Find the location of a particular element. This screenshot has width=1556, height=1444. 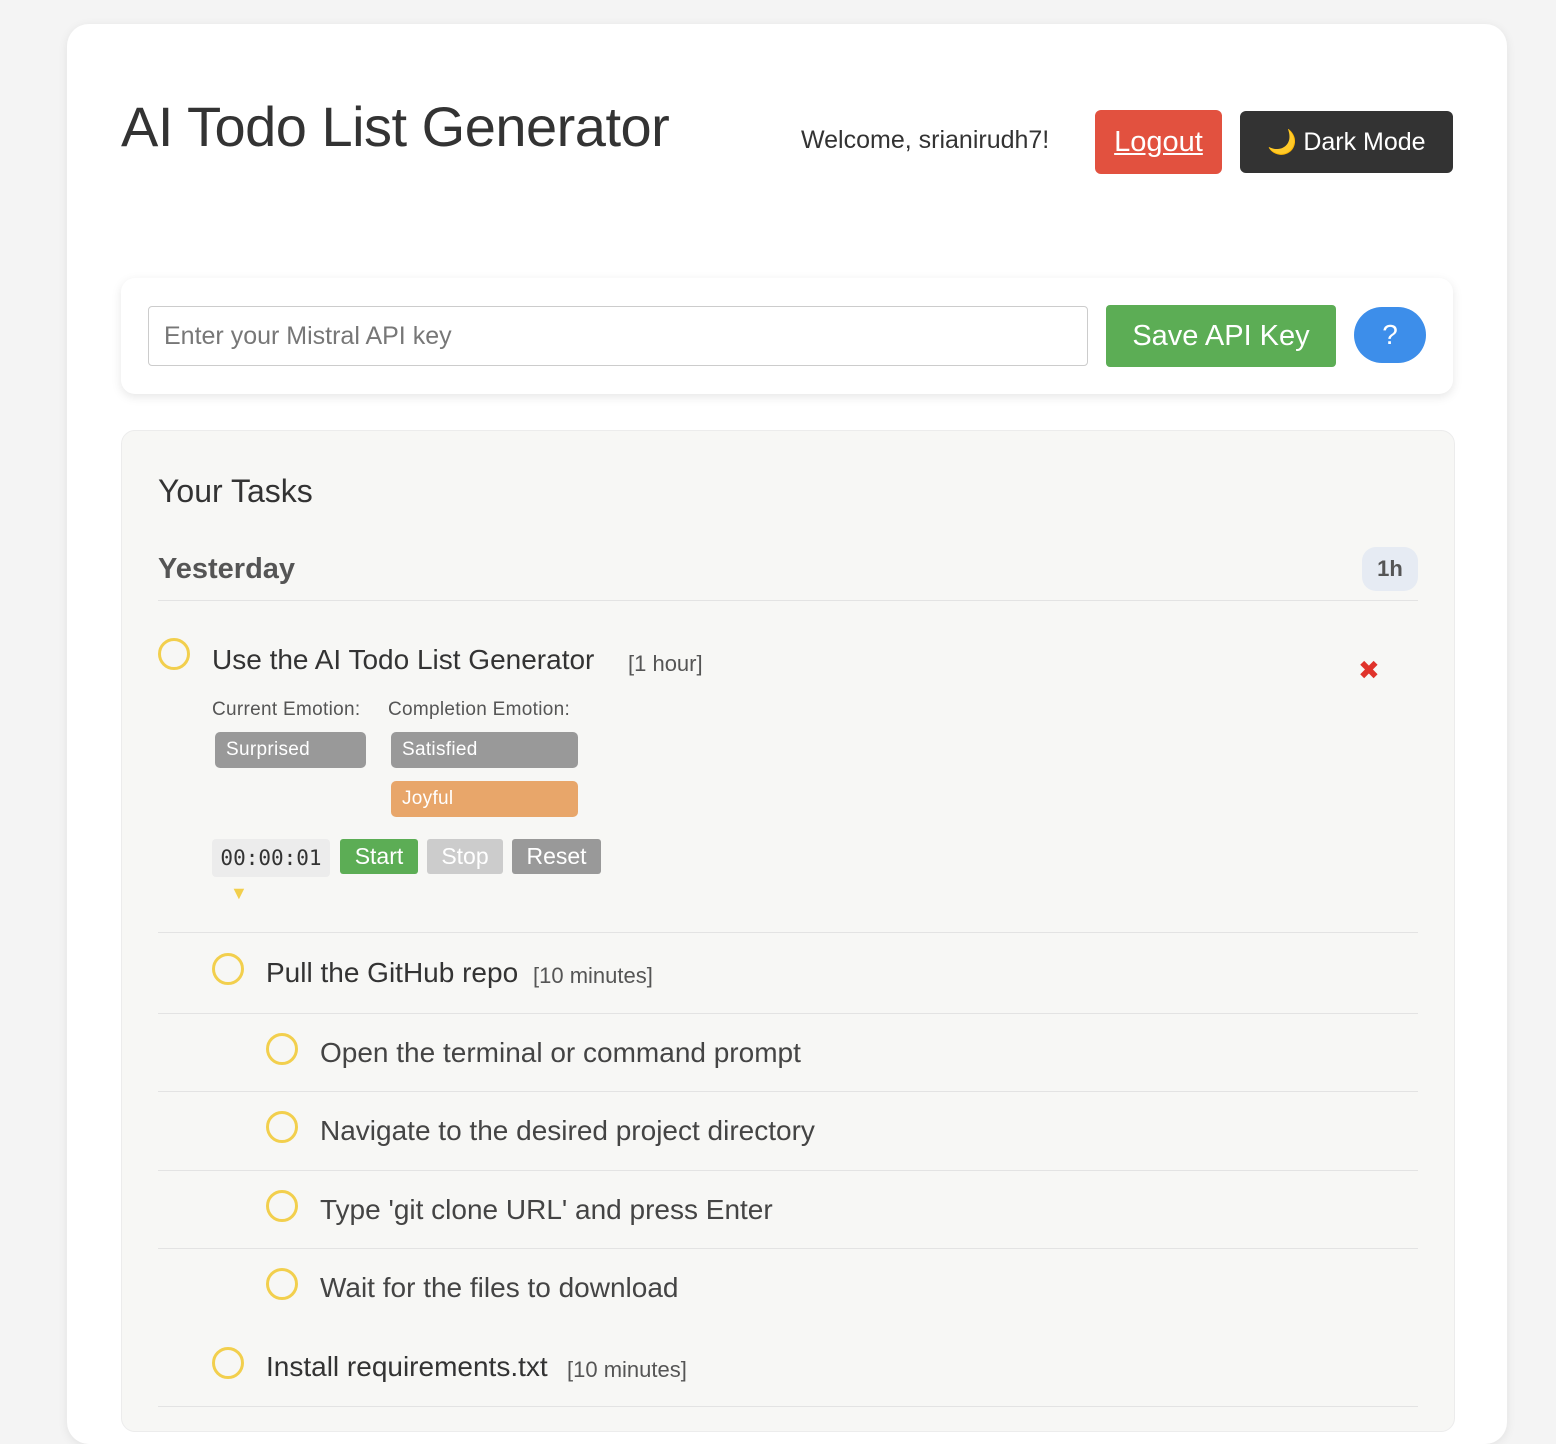

group-duration-badge: 1h is located at coordinates (1390, 569).